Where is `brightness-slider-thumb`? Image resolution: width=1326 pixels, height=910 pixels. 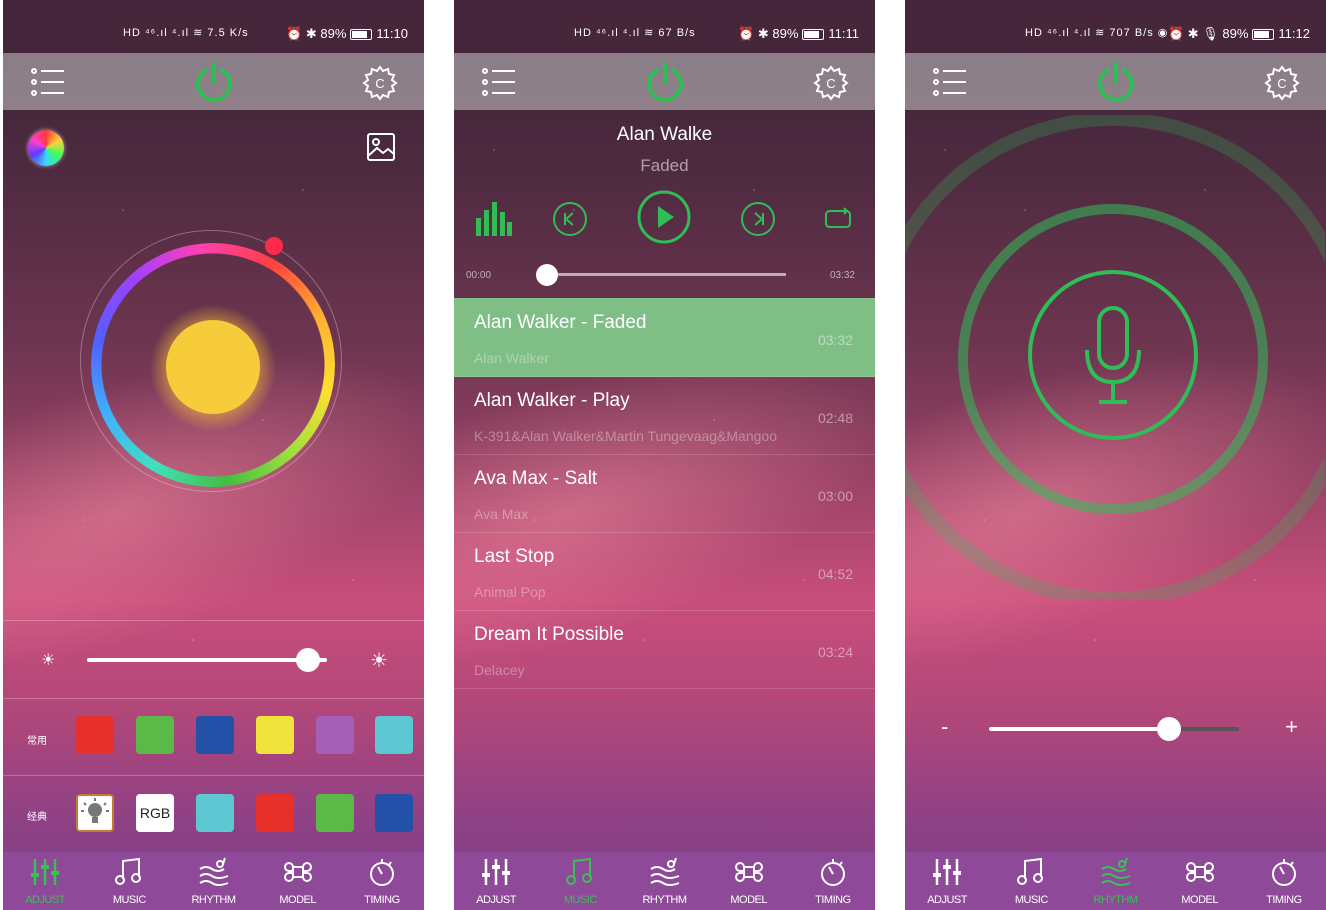
brightness-slider-thumb is located at coordinates (307, 660).